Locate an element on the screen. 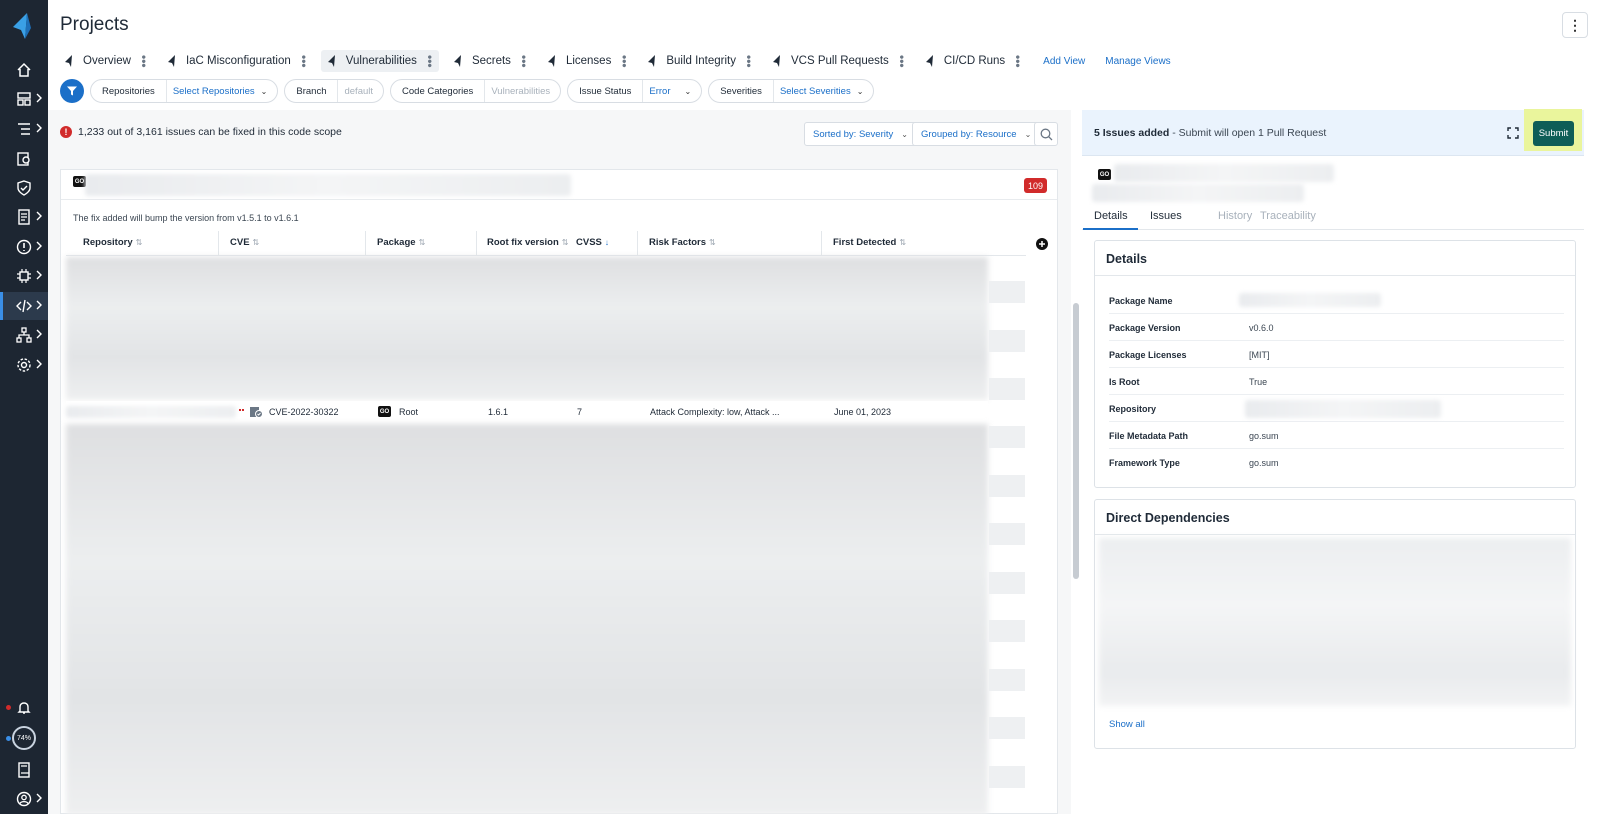 The image size is (1600, 814). progress-ring: 74% is located at coordinates (24, 738).